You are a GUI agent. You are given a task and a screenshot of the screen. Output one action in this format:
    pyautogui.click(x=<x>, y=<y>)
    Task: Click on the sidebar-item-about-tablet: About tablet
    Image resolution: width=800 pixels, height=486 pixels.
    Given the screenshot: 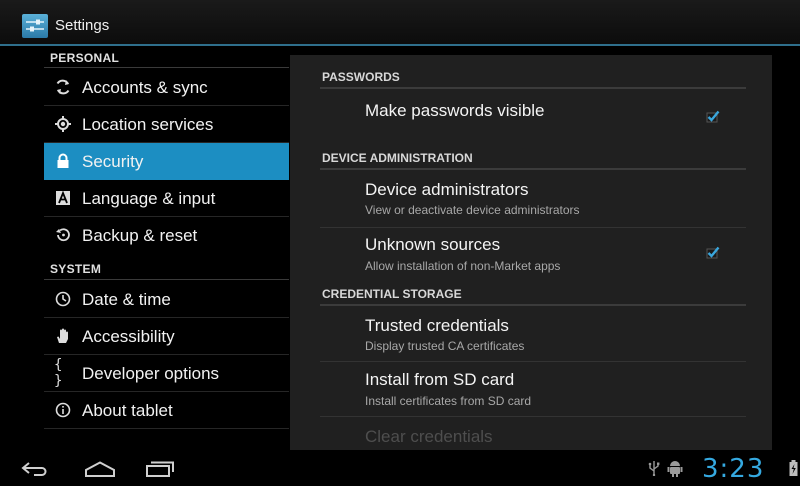 What is the action you would take?
    pyautogui.click(x=166, y=410)
    